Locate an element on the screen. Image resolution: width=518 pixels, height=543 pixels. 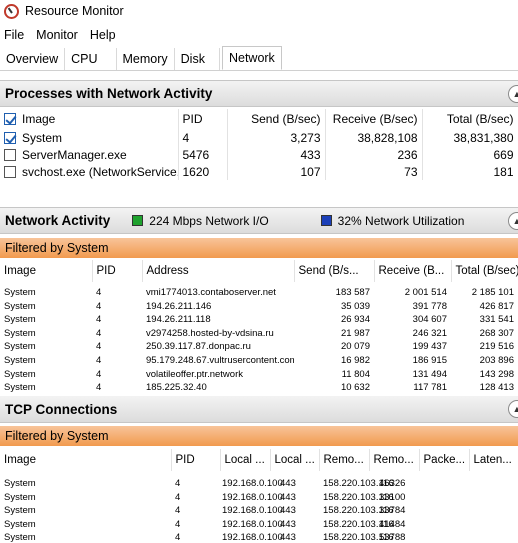
tab-overview: Overview is located at coordinates (33, 59).